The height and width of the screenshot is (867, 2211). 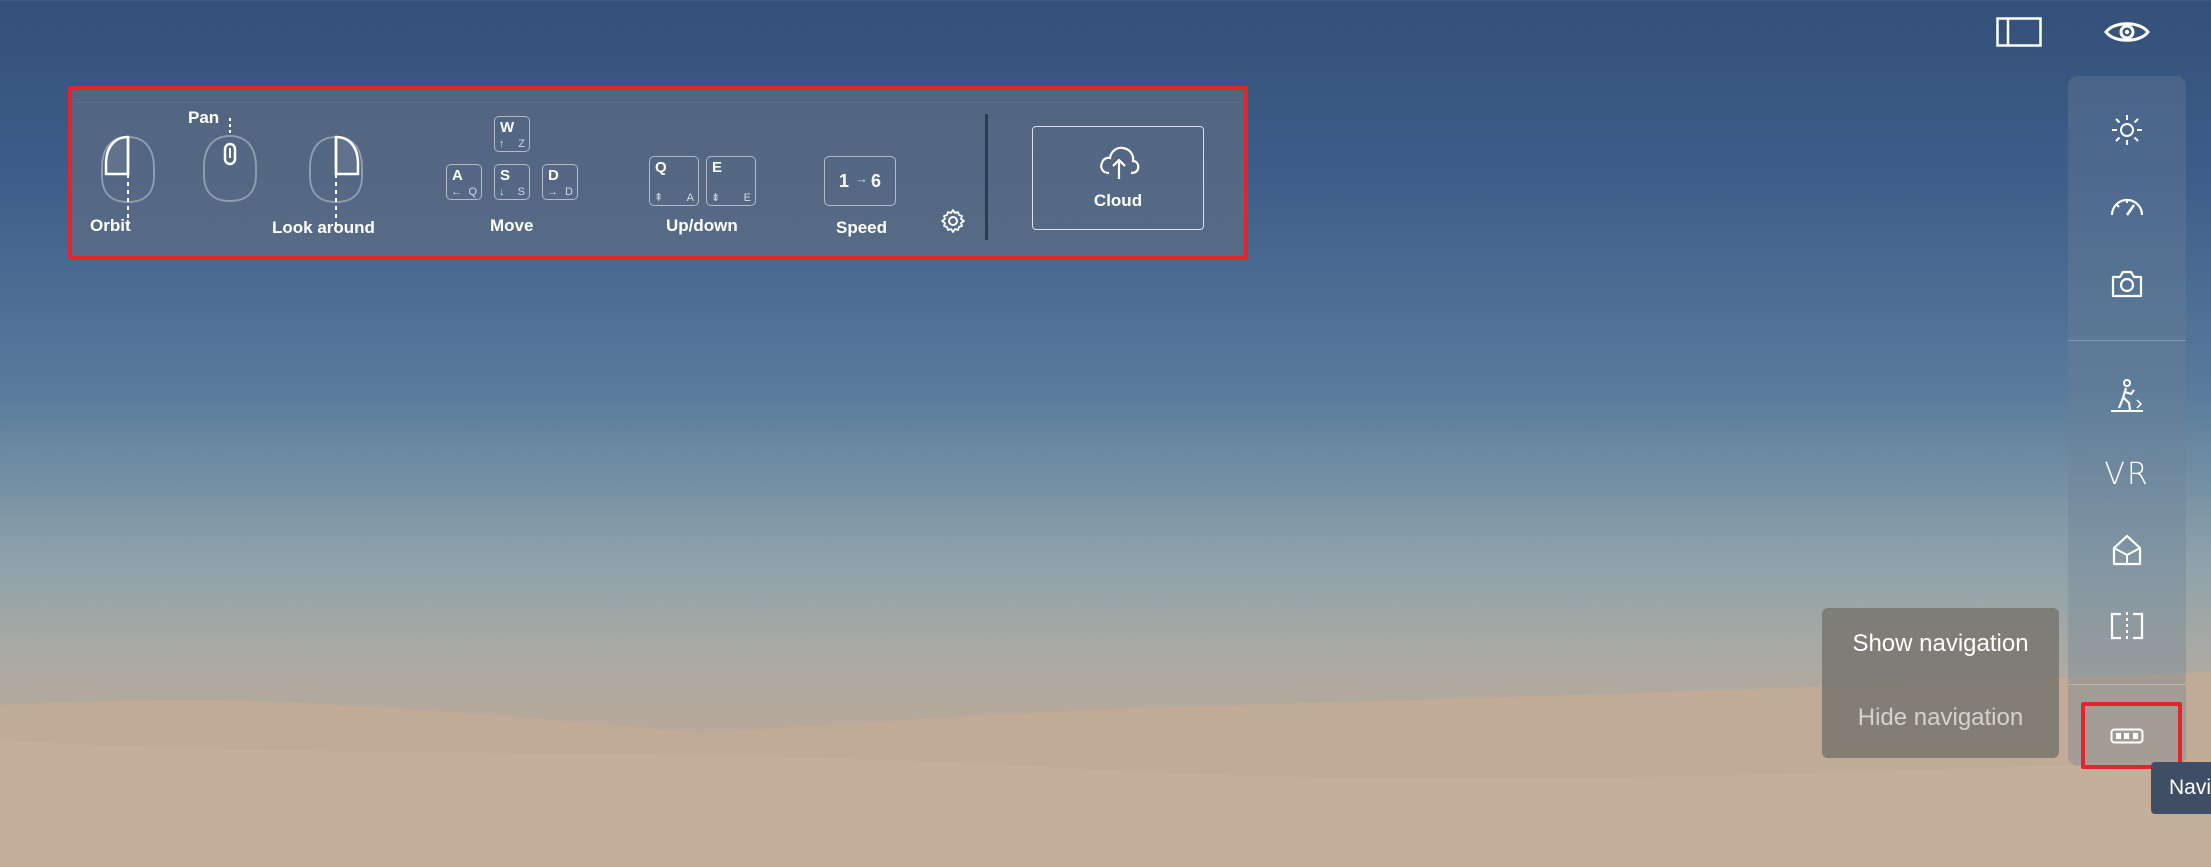 What do you see at coordinates (1118, 200) in the screenshot?
I see `cloud-label: Cloud` at bounding box center [1118, 200].